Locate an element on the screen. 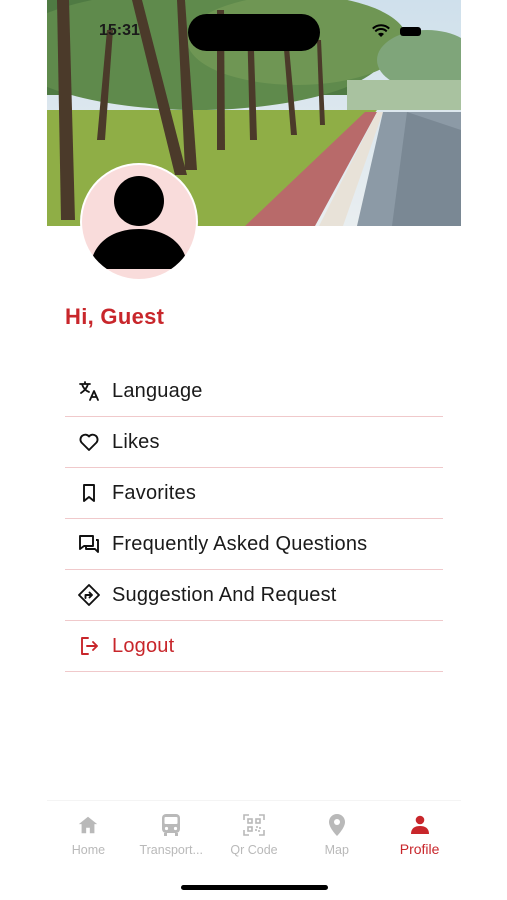 This screenshot has height=900, width=507. menu-item-logout: Logout is located at coordinates (254, 646).